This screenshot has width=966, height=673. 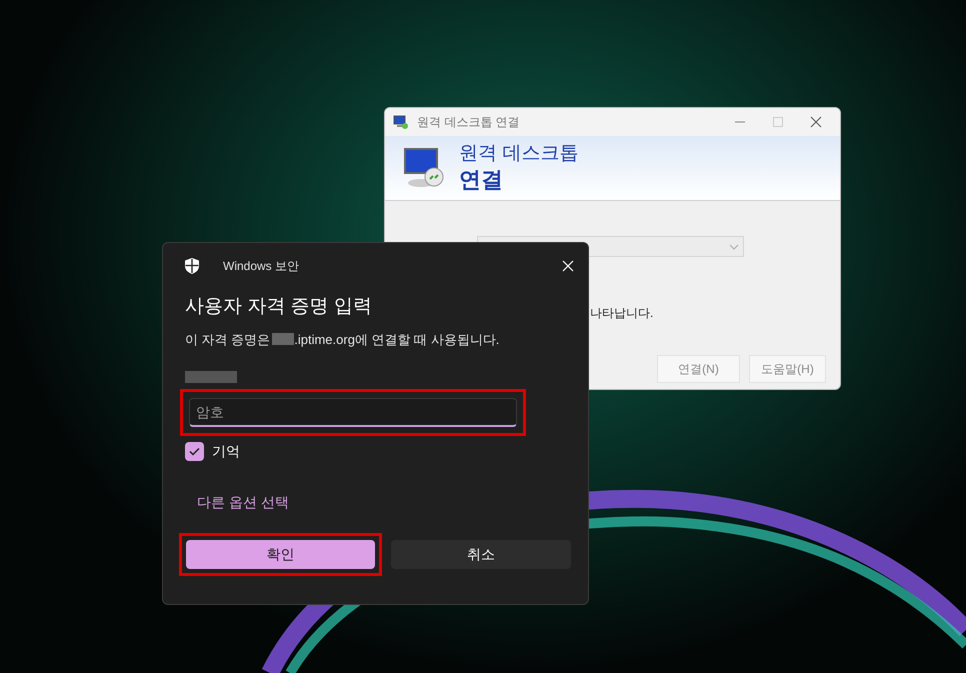 What do you see at coordinates (816, 122) in the screenshot?
I see `close-icon` at bounding box center [816, 122].